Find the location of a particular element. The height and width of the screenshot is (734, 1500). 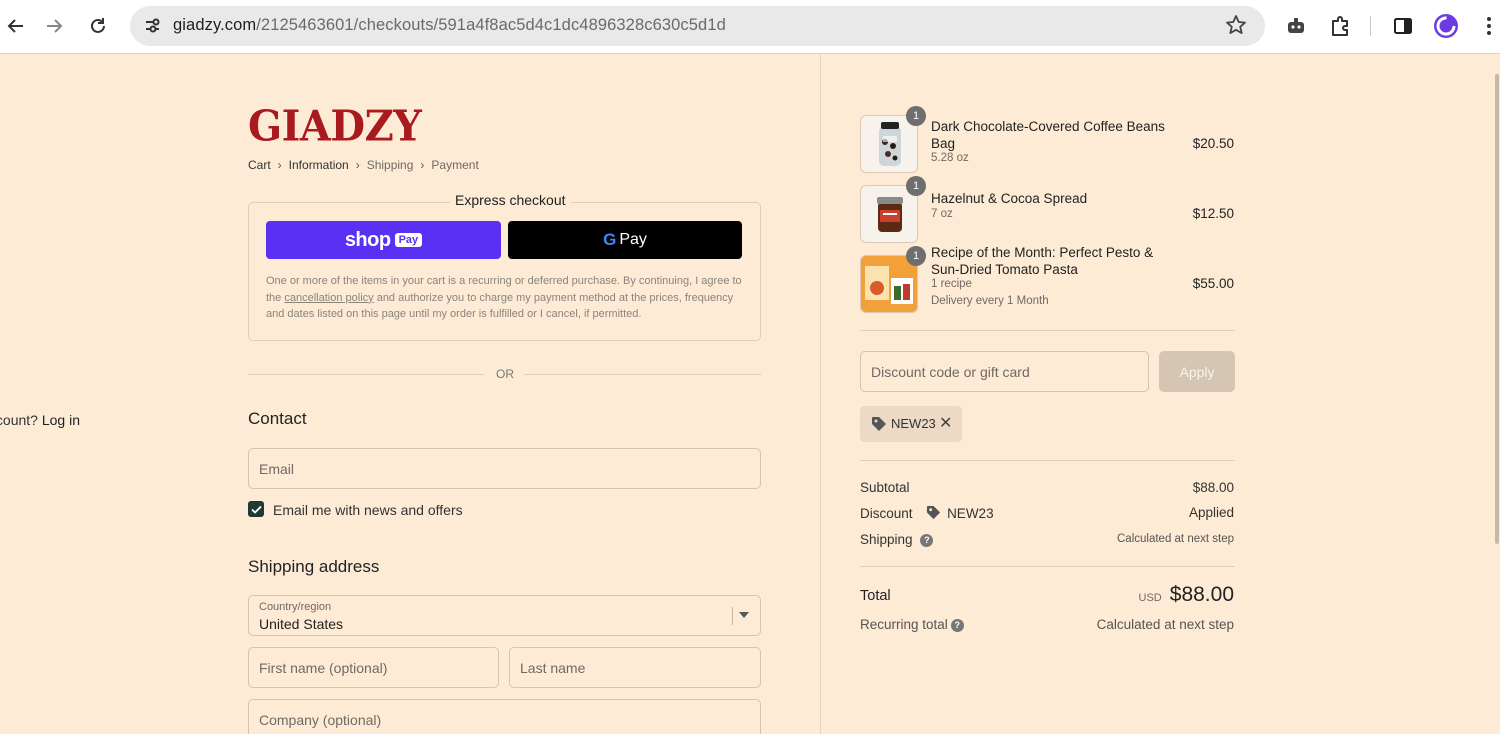

checkmark-icon is located at coordinates (256, 509).